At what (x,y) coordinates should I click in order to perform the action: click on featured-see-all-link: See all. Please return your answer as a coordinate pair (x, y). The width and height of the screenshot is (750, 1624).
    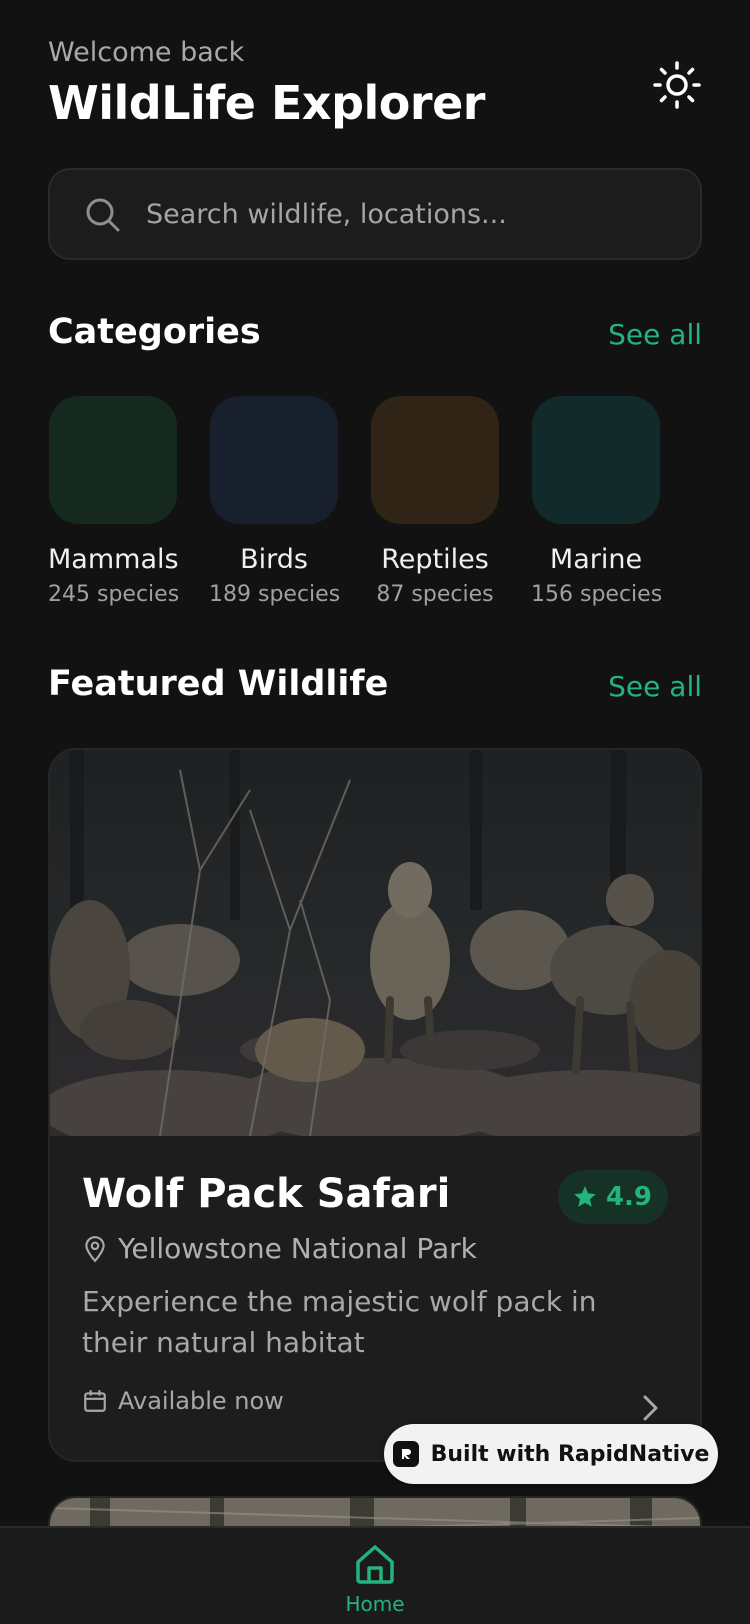
    Looking at the image, I should click on (655, 686).